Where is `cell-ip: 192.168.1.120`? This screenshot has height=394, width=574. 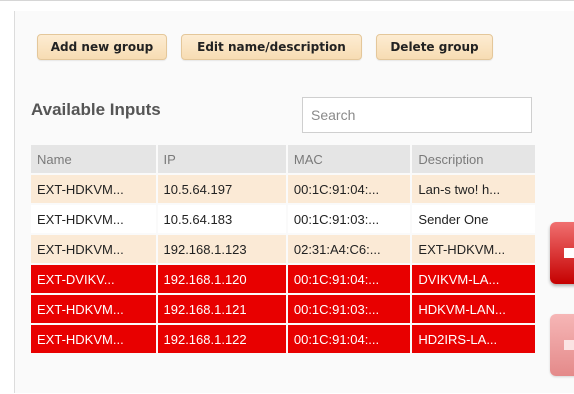 cell-ip: 192.168.1.120 is located at coordinates (221, 279).